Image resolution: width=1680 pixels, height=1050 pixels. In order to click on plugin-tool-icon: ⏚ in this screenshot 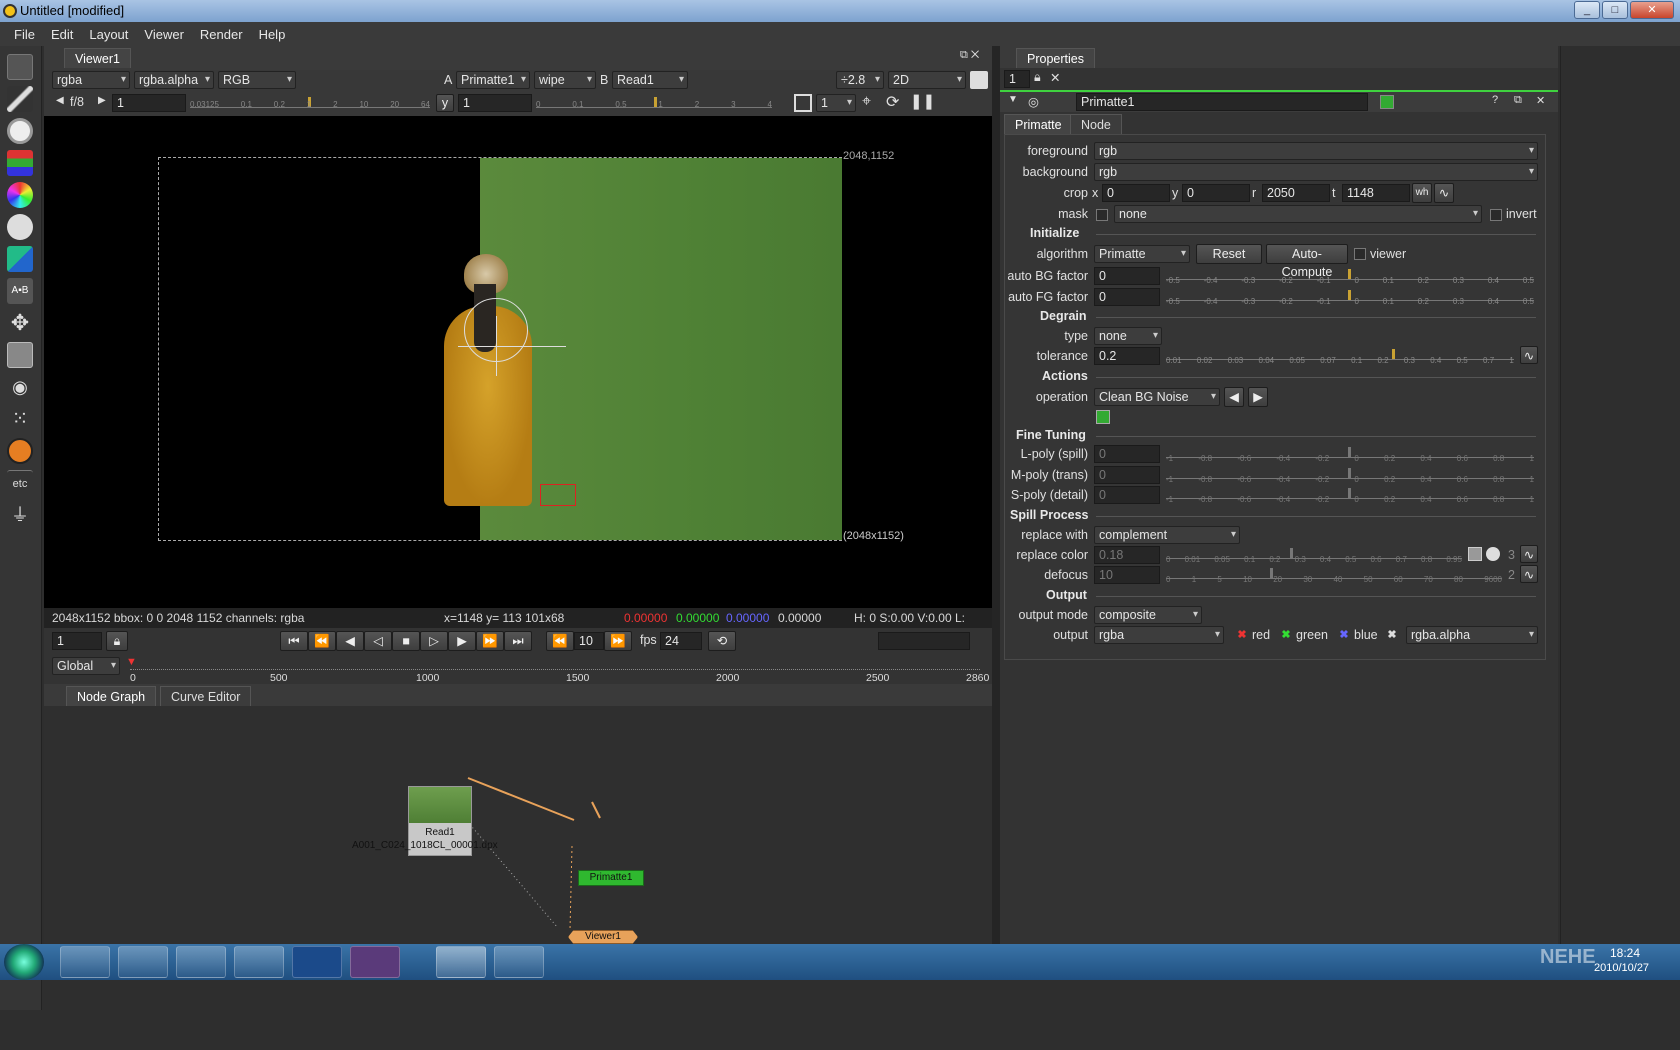, I will do `click(20, 515)`.